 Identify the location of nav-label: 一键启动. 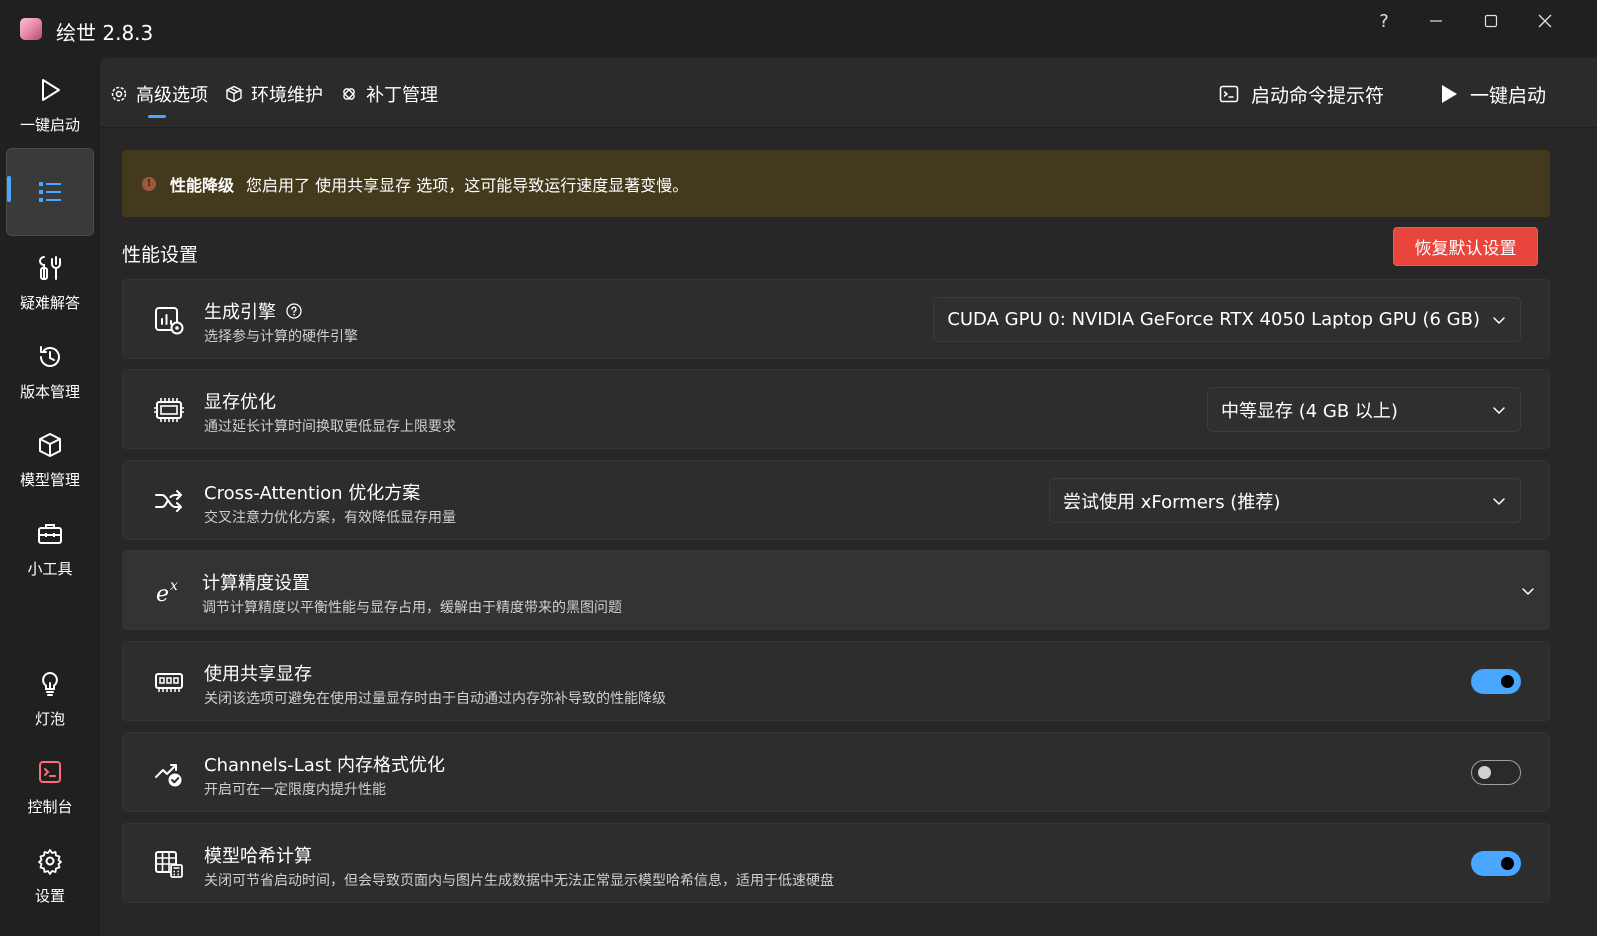
(49, 125).